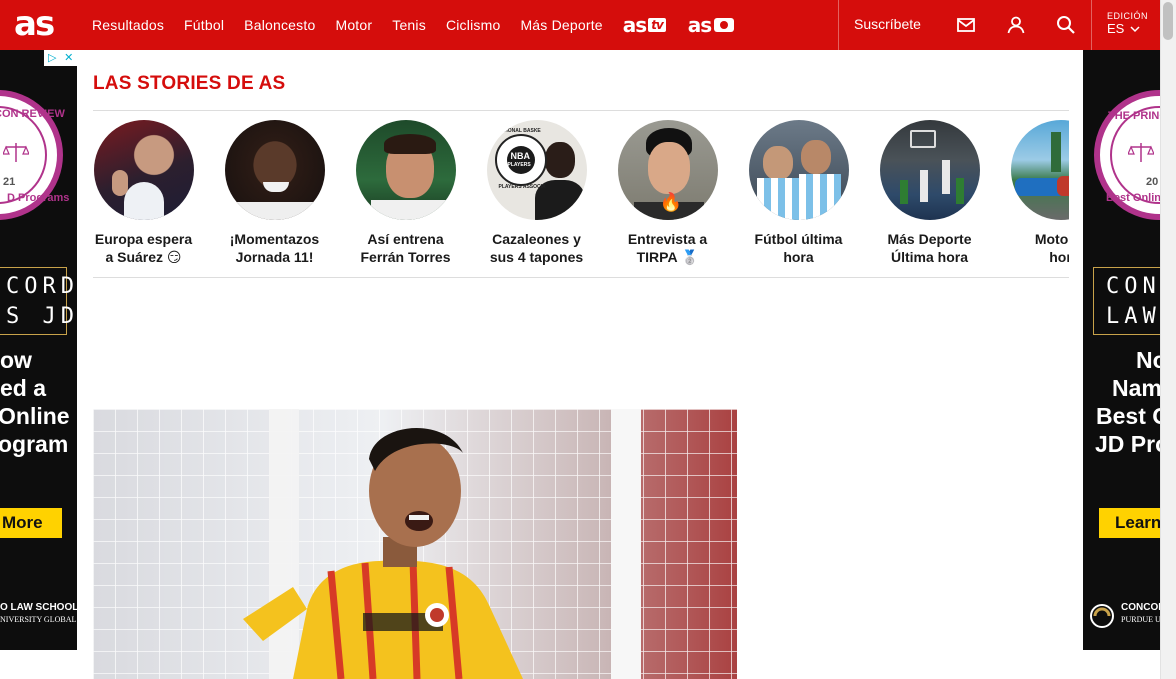 The image size is (1176, 679). I want to click on concord-emblem-icon, so click(1102, 616).